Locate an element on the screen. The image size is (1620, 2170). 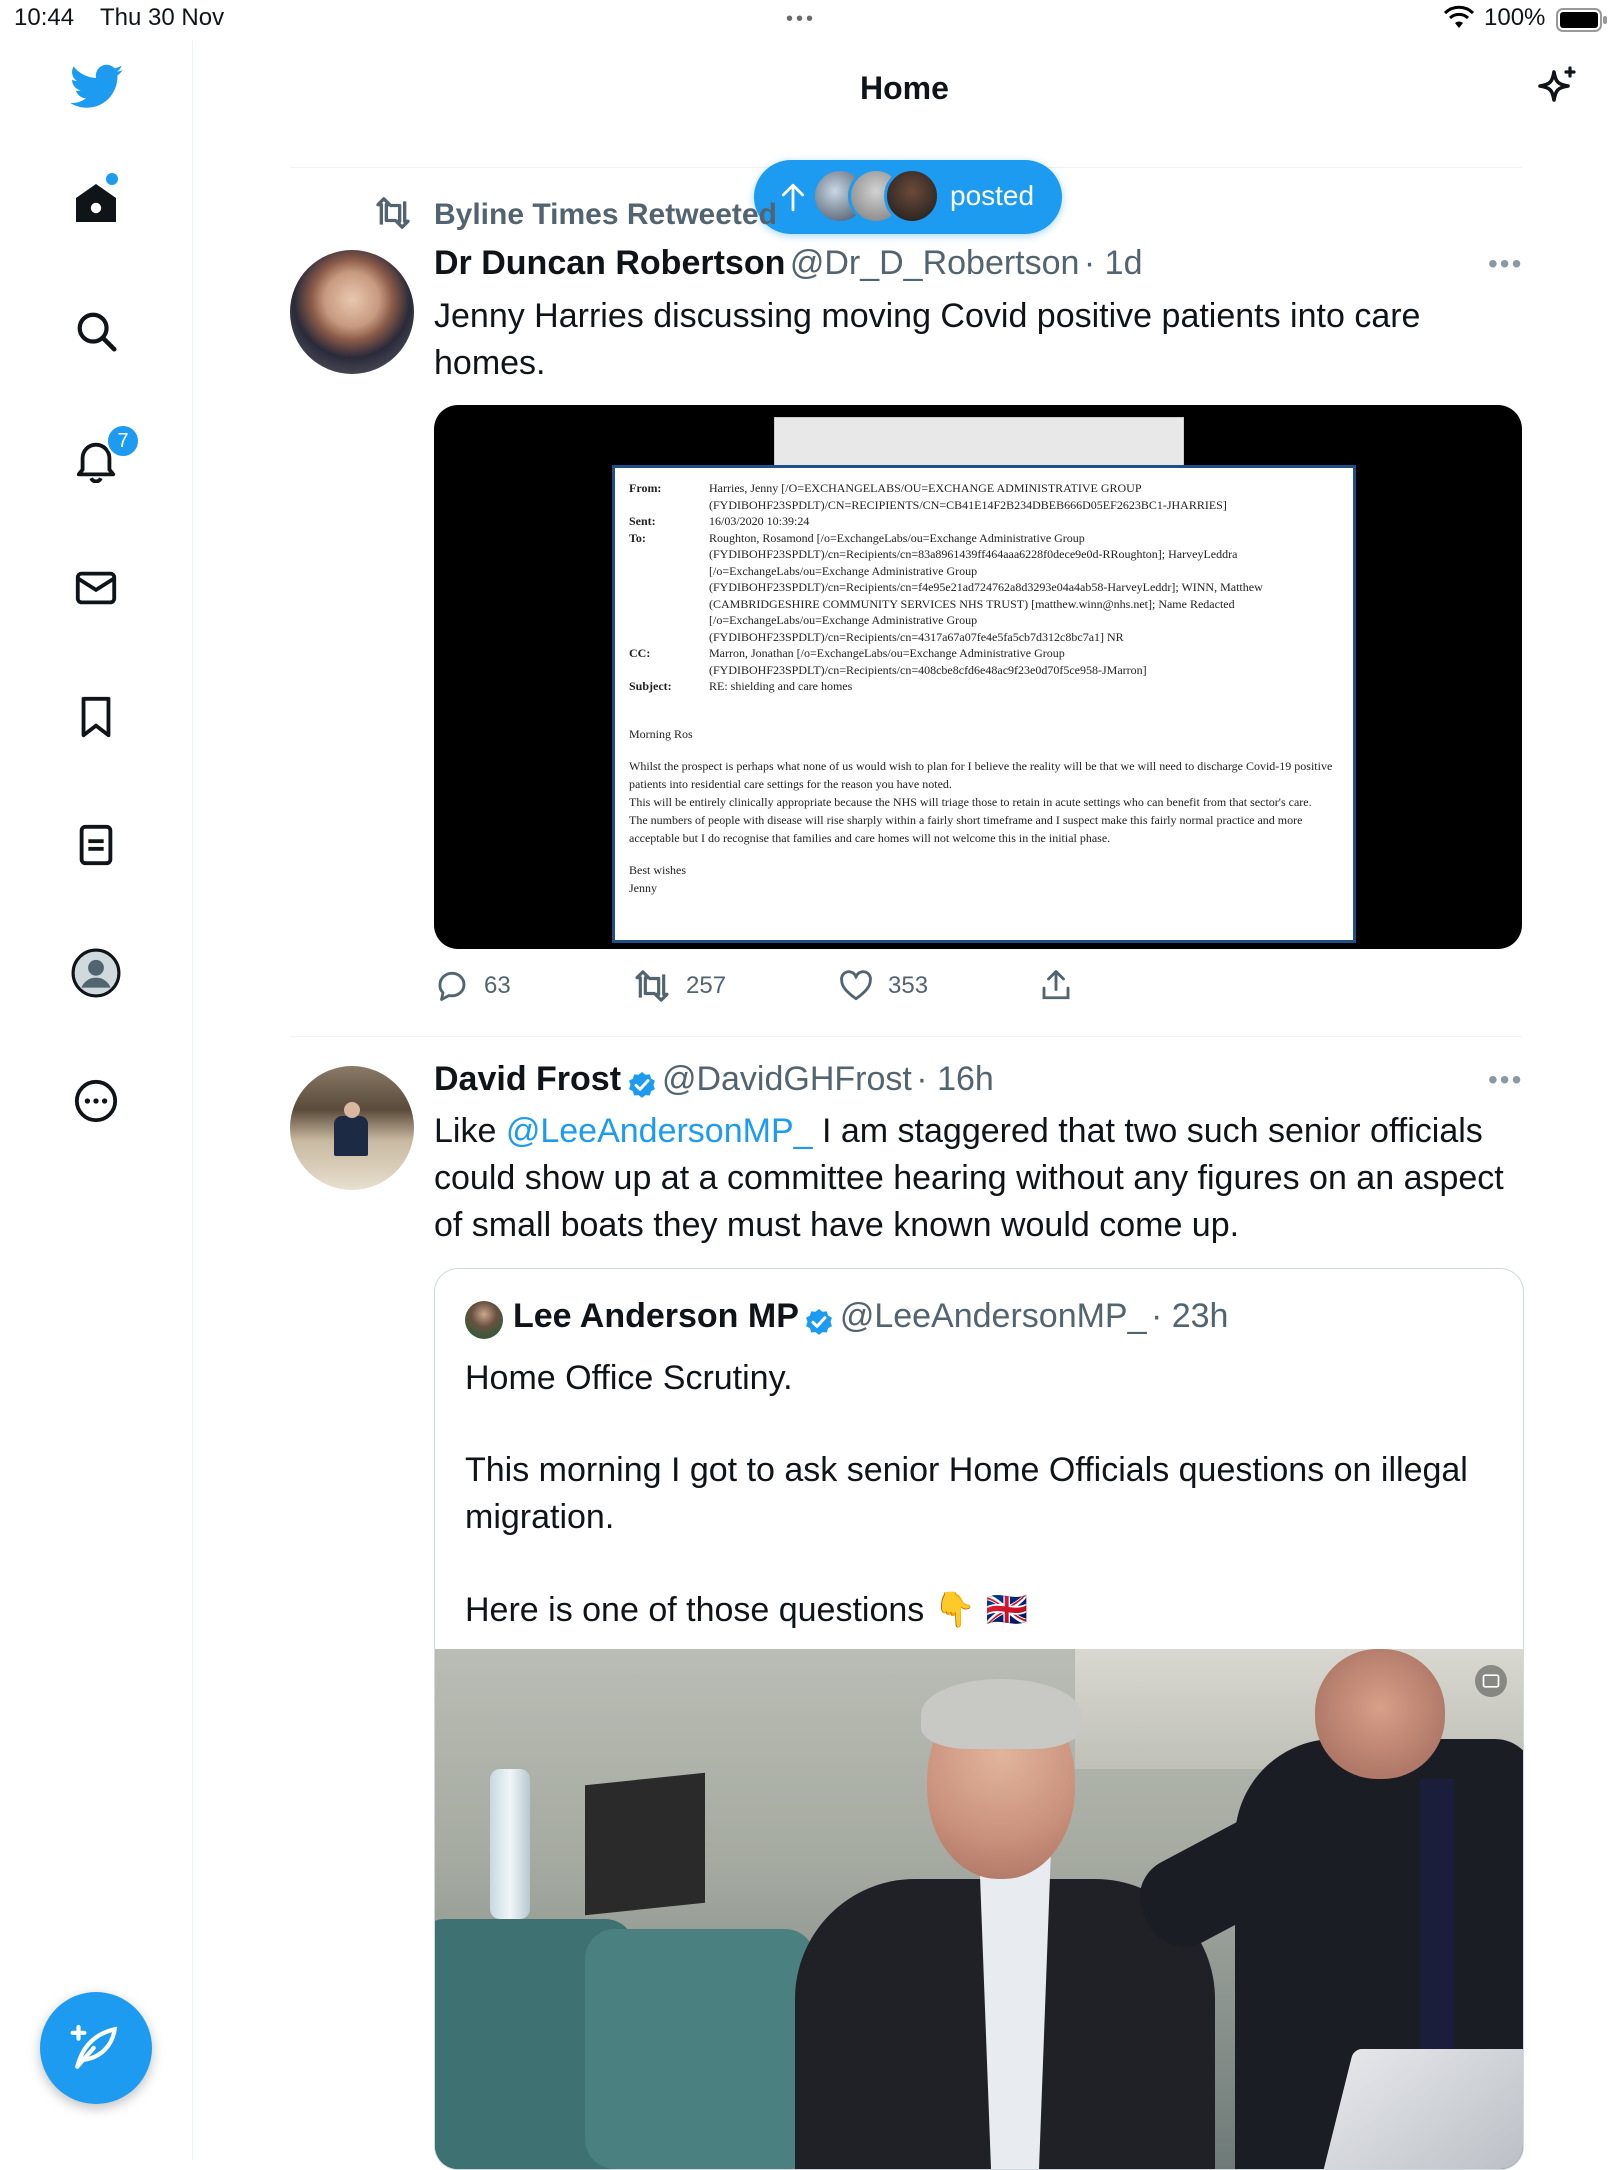
quote-avatar is located at coordinates (484, 1320).